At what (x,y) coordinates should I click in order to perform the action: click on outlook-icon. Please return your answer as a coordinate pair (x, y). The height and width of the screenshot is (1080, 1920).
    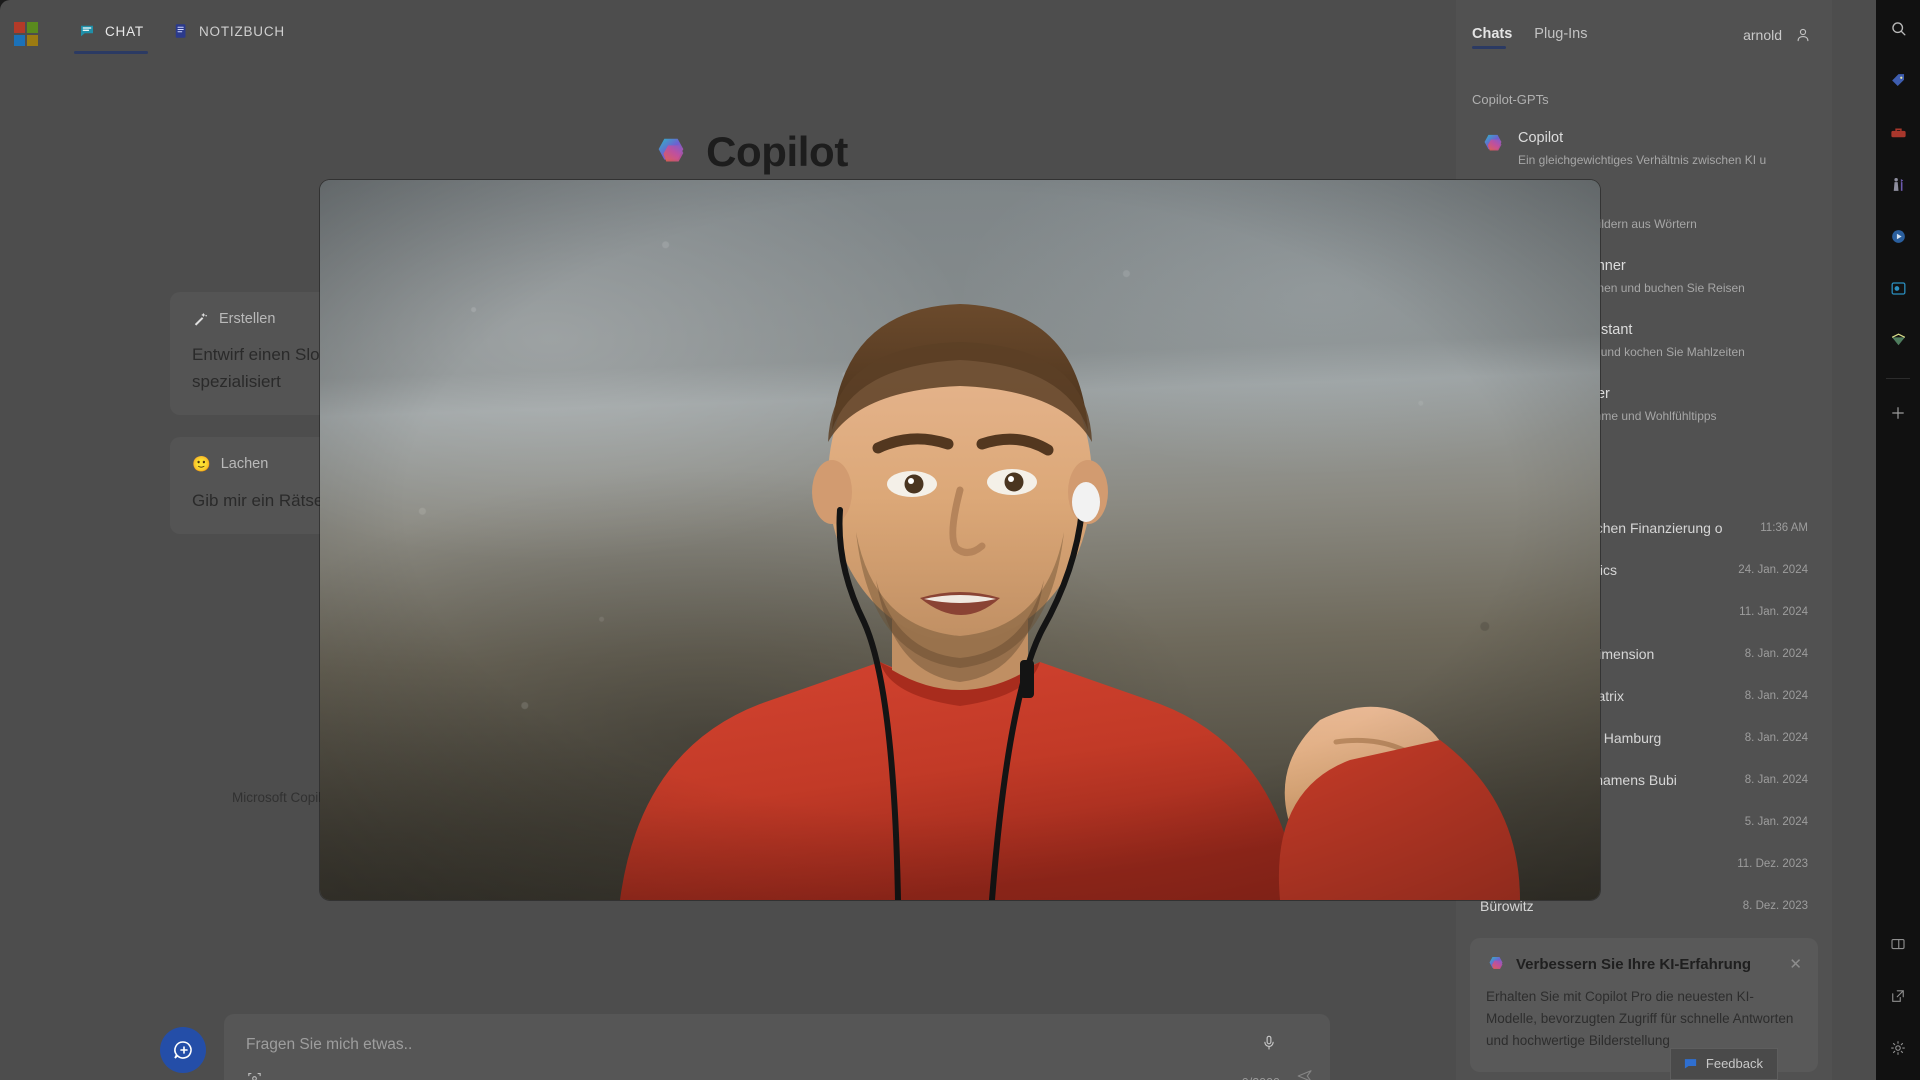
    Looking at the image, I should click on (1898, 288).